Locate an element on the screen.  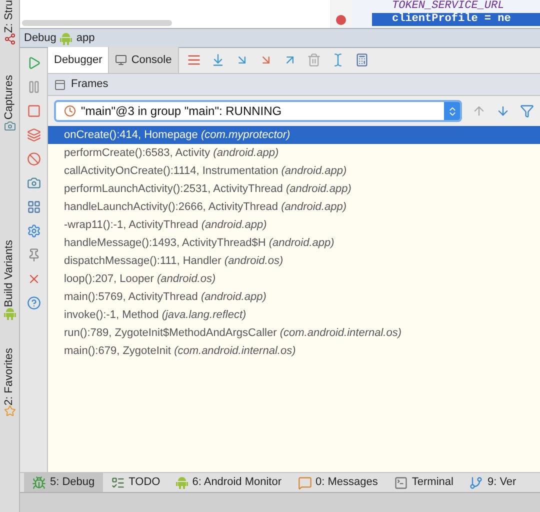
message-icon is located at coordinates (305, 483).